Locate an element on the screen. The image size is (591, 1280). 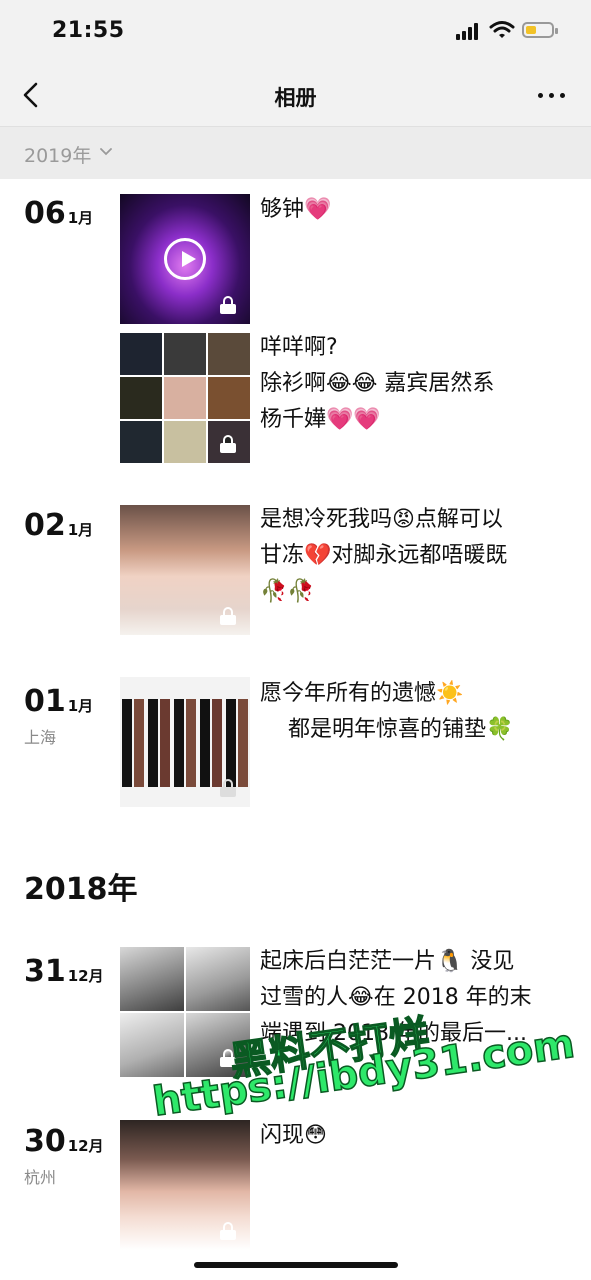
caption-line: 都是明年惊喜的铺垫🍀 is located at coordinates (387, 729).